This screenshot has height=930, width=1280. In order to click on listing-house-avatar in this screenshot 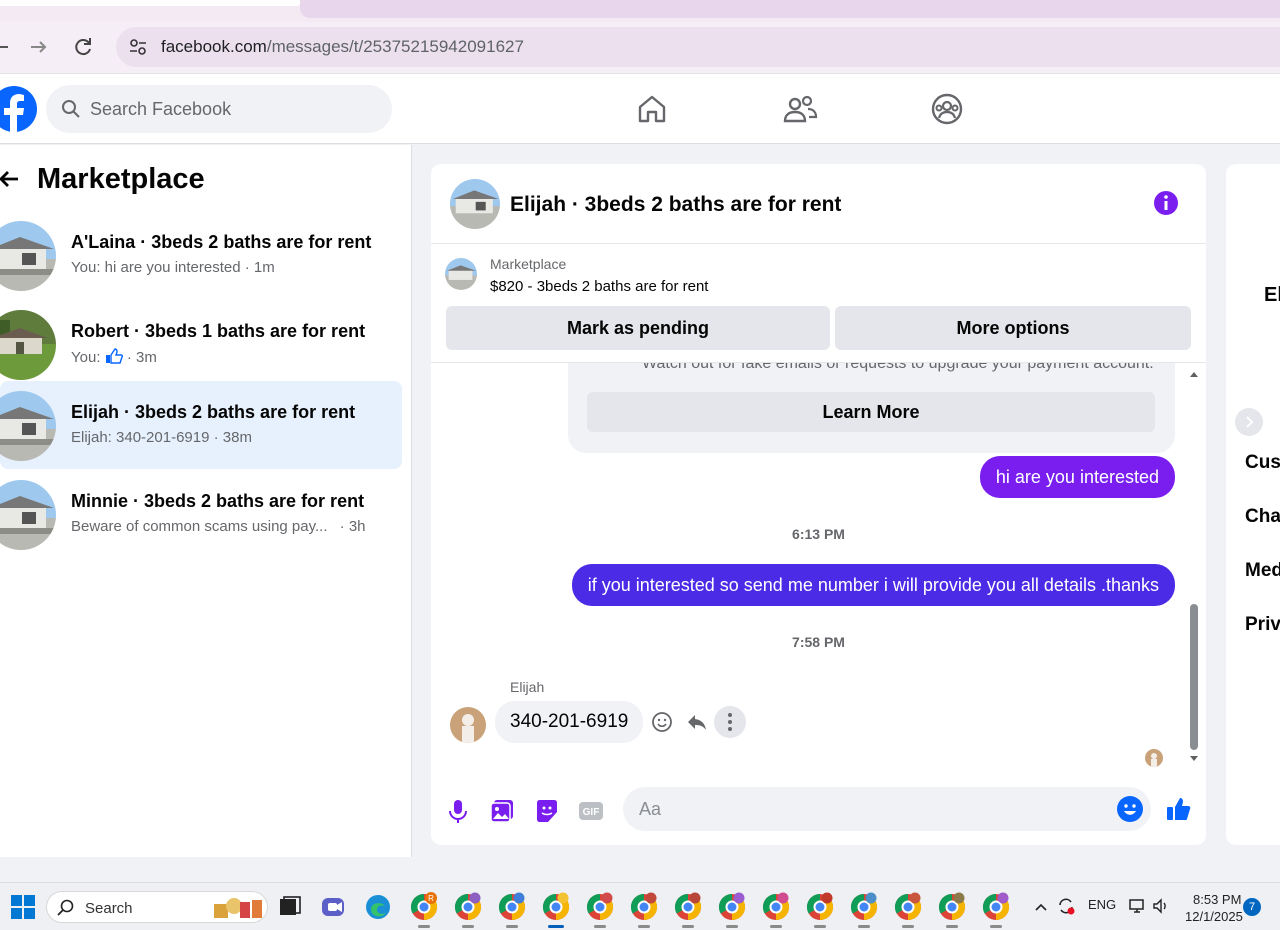, I will do `click(28, 515)`.